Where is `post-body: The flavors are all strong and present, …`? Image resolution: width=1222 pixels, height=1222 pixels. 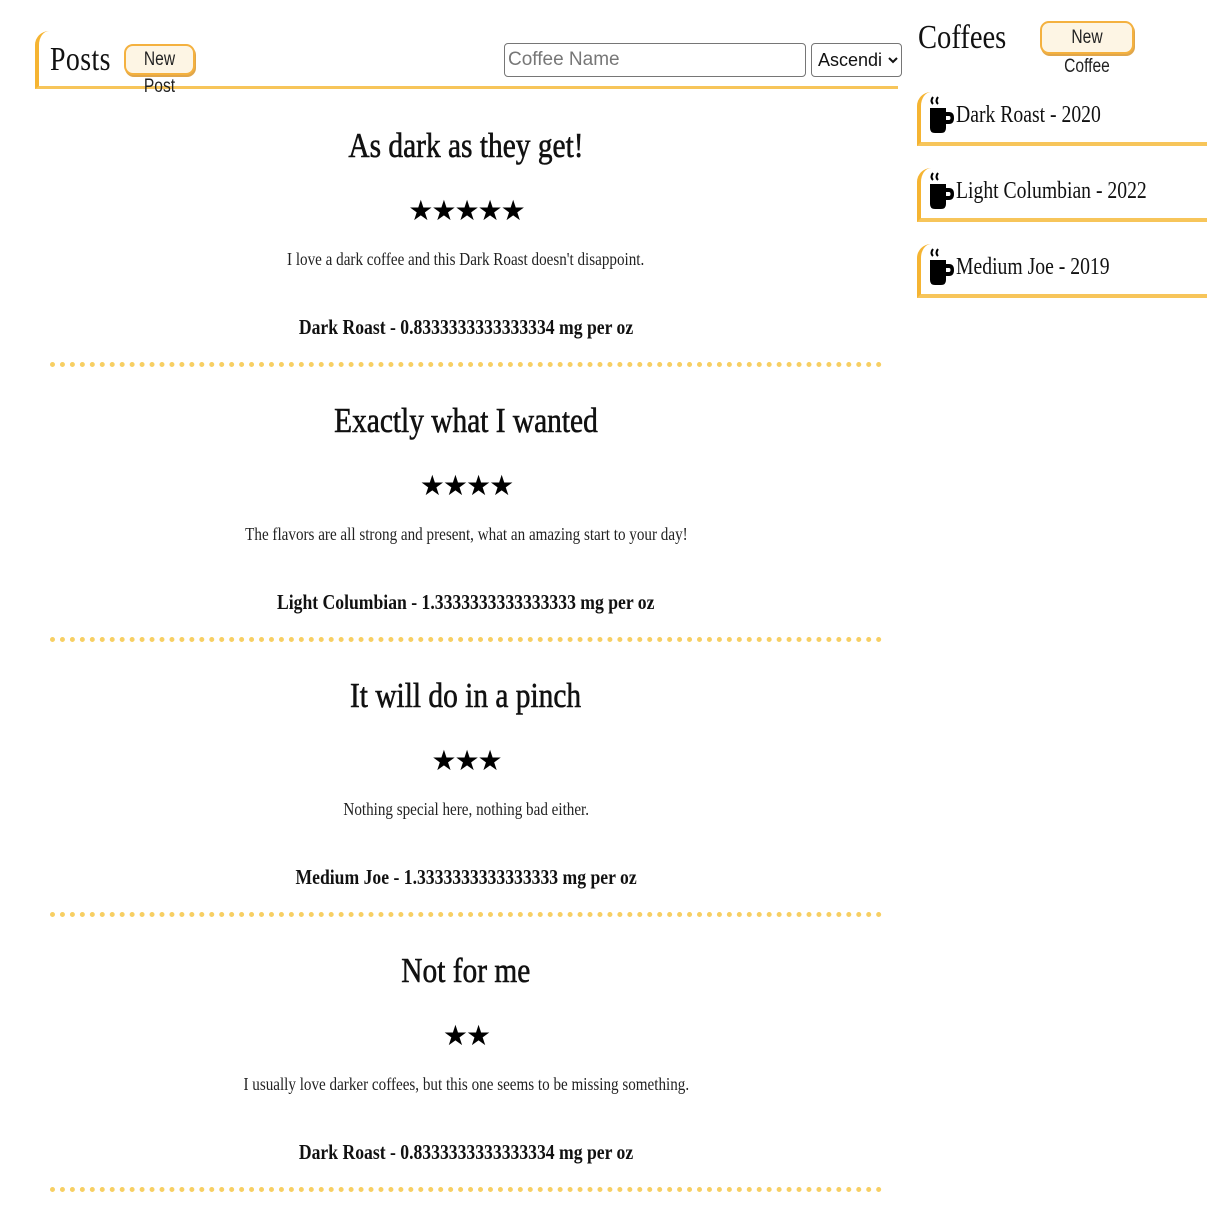
post-body: The flavors are all strong and present, … is located at coordinates (466, 534).